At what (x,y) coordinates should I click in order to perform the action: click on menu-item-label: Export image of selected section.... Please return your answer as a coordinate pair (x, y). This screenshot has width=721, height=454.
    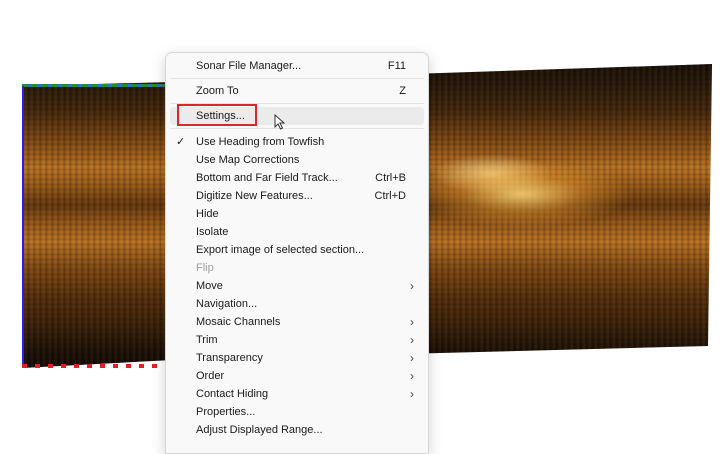
    Looking at the image, I should click on (280, 250).